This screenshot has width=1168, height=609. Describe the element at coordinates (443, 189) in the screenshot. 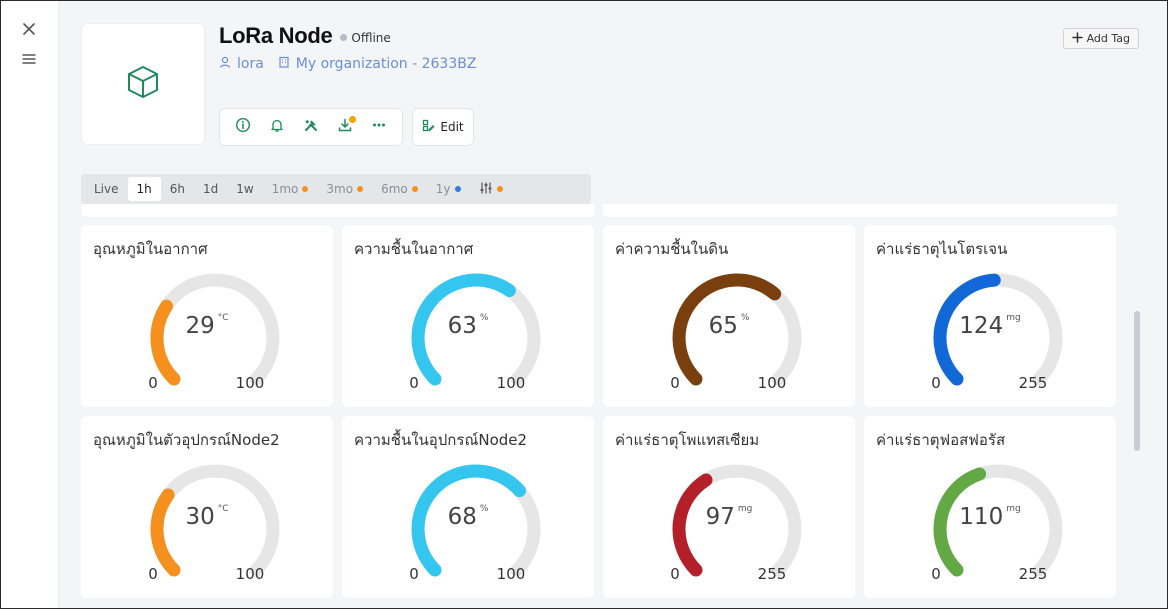

I see `tab-label: 1y` at that location.